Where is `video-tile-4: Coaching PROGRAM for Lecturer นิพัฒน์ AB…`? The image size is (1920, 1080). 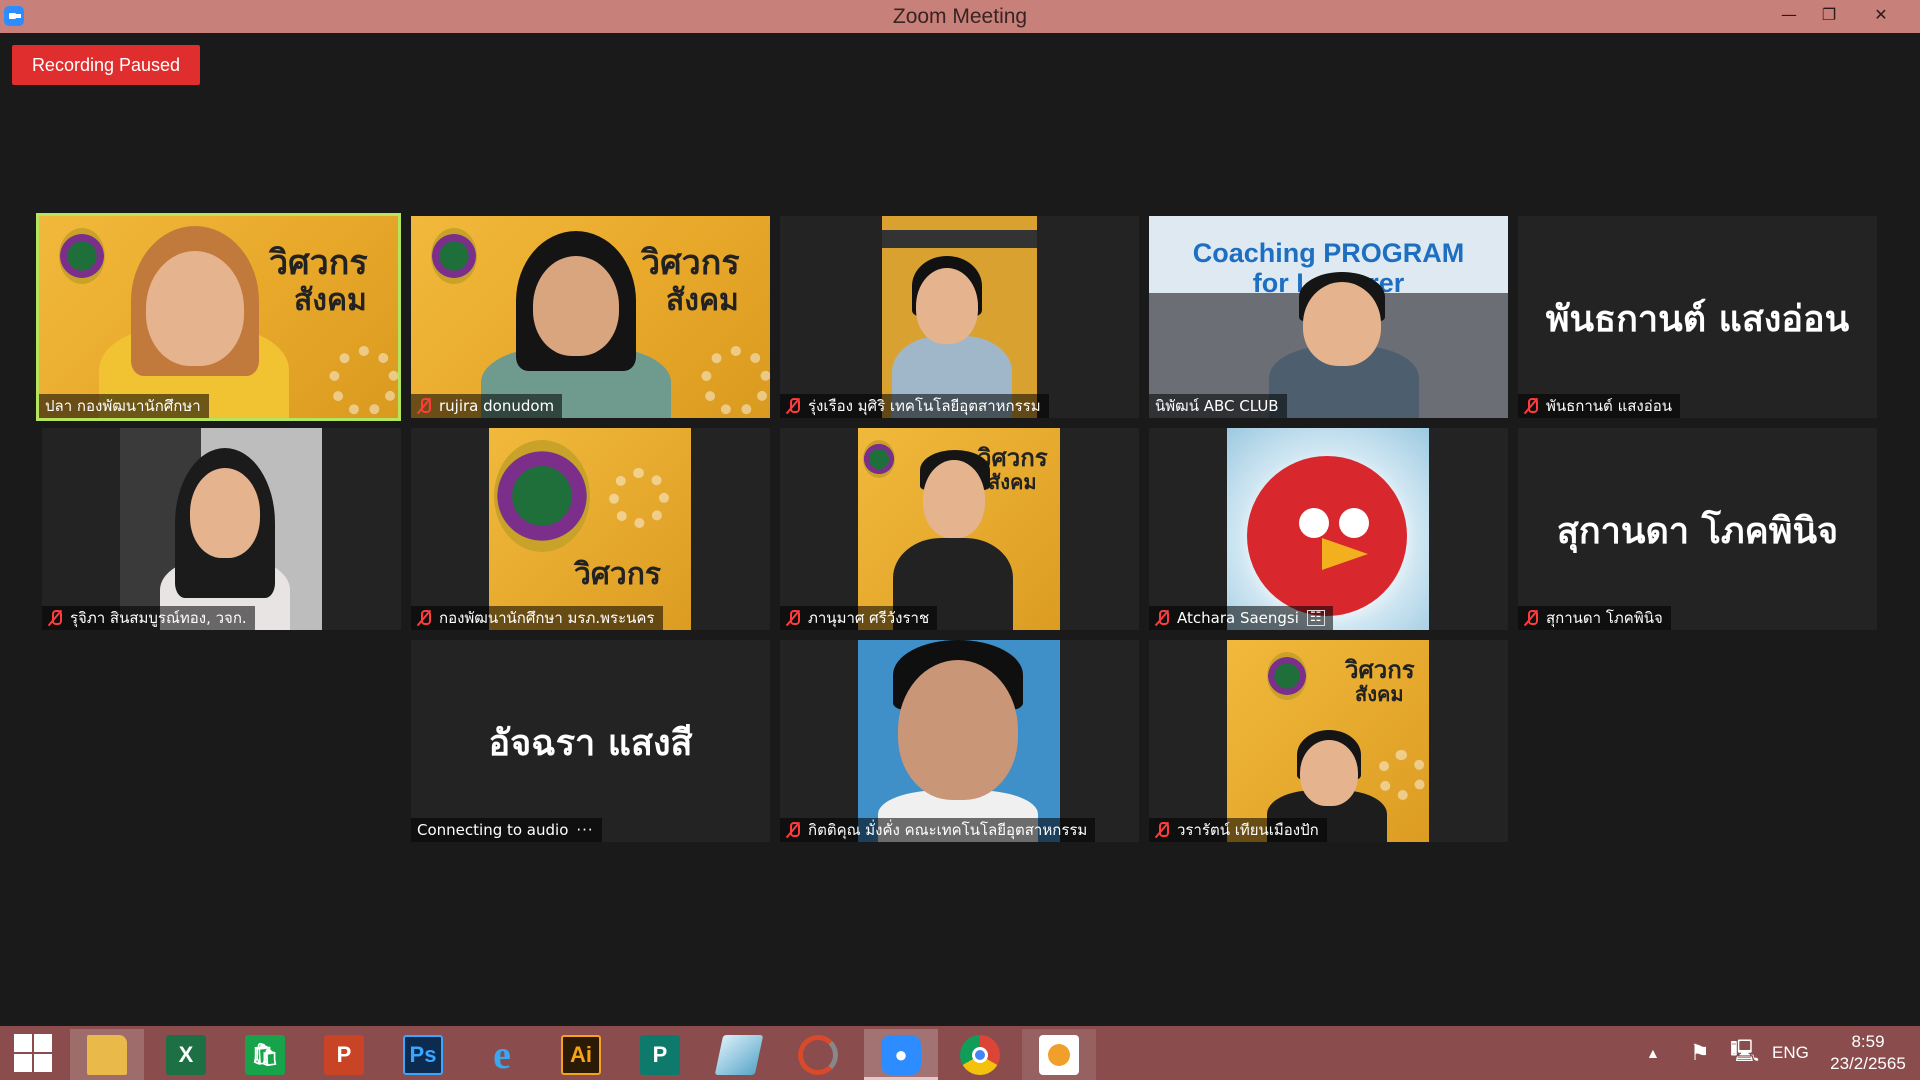 video-tile-4: Coaching PROGRAM for Lecturer นิพัฒน์ AB… is located at coordinates (1328, 317).